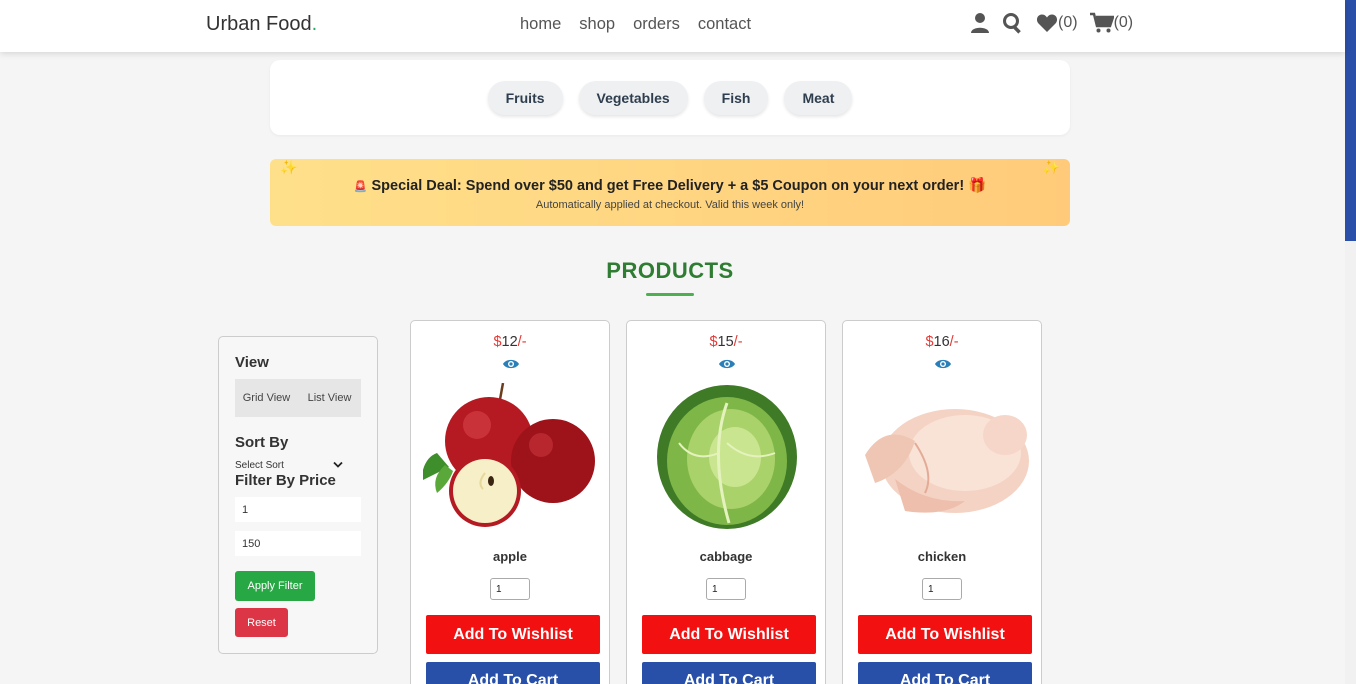 This screenshot has height=684, width=1356. I want to click on product-price: $15/-, so click(726, 342).